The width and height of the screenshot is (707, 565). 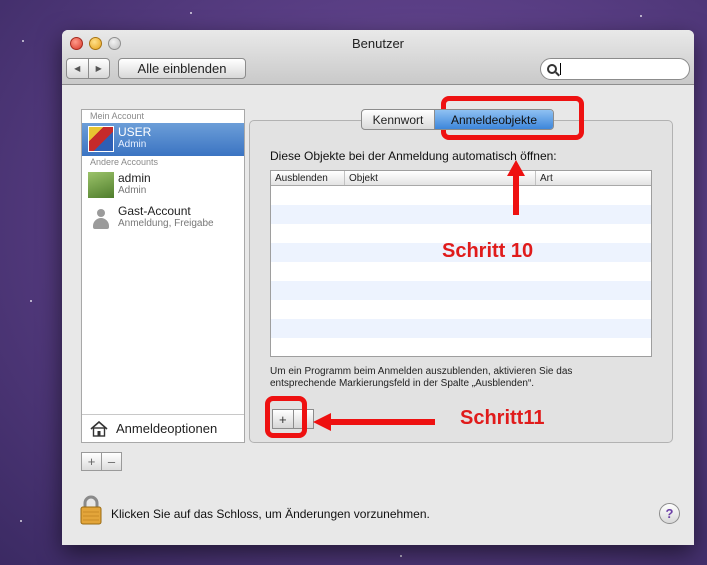 What do you see at coordinates (77, 68) in the screenshot?
I see `back-button: ◀` at bounding box center [77, 68].